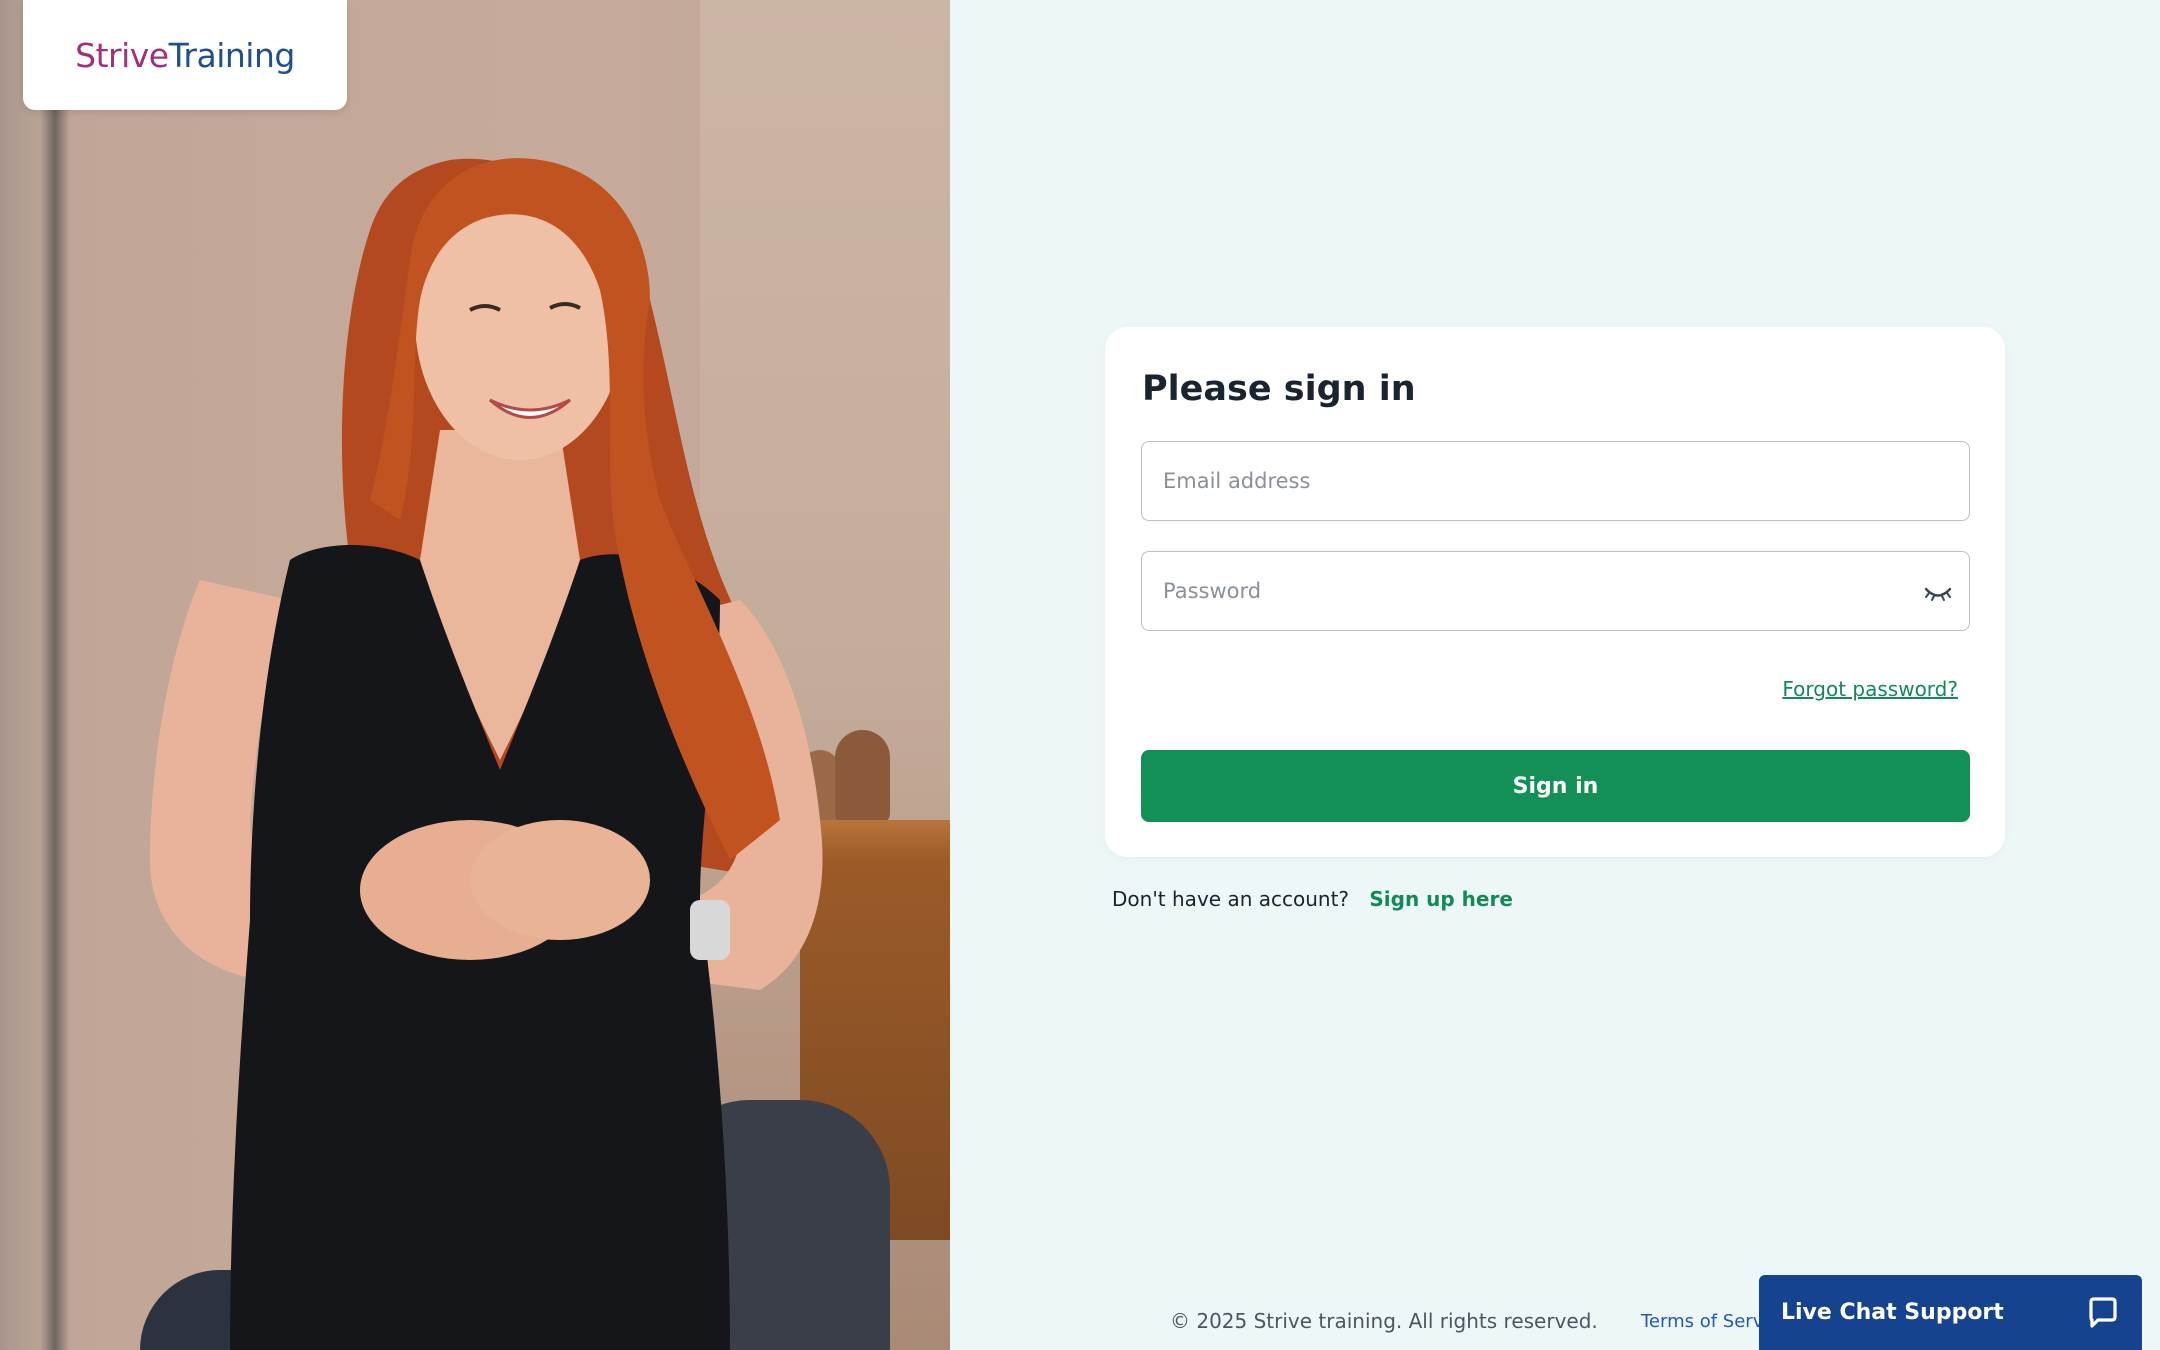 The height and width of the screenshot is (1350, 2160). Describe the element at coordinates (122, 55) in the screenshot. I see `logo-strive-text: Strive` at that location.